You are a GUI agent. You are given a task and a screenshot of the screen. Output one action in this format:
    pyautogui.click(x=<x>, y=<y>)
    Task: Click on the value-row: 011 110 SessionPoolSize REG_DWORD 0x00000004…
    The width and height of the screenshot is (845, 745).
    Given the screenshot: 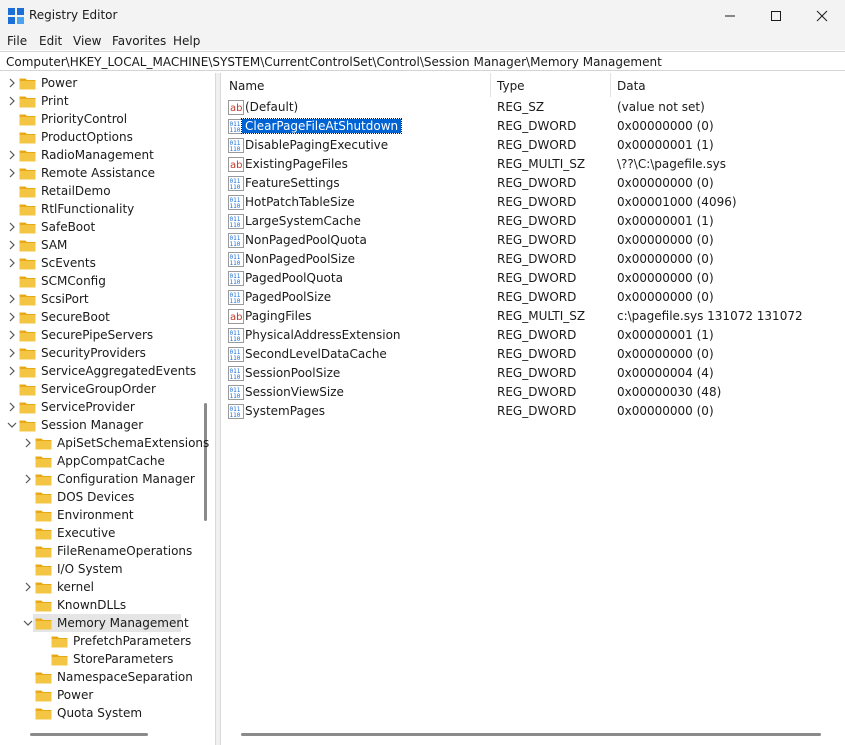 What is the action you would take?
    pyautogui.click(x=521, y=373)
    